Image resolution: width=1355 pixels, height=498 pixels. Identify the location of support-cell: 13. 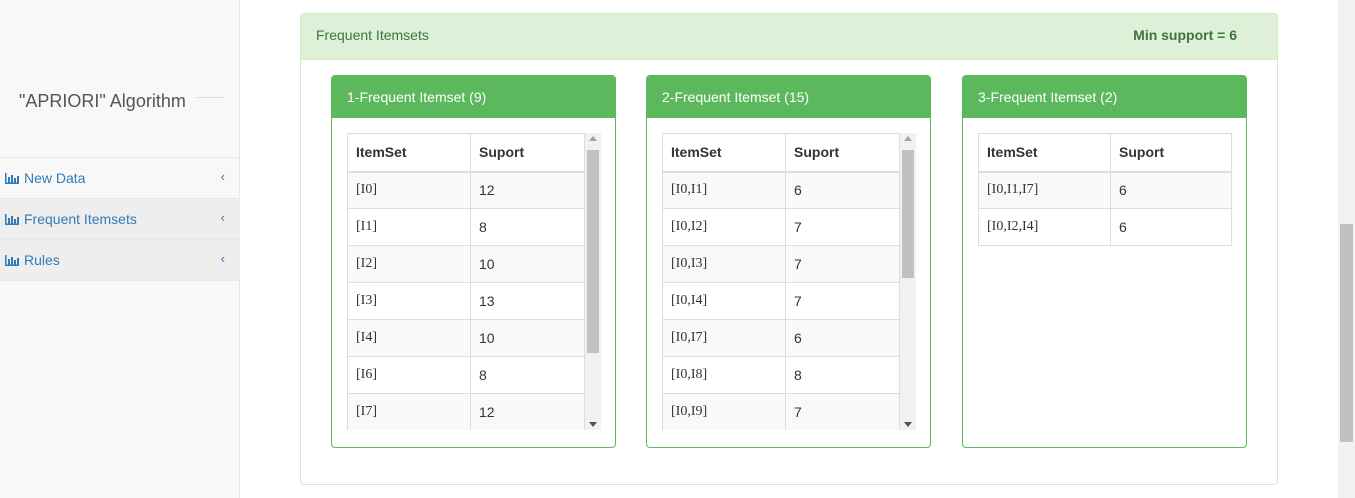
(527, 301).